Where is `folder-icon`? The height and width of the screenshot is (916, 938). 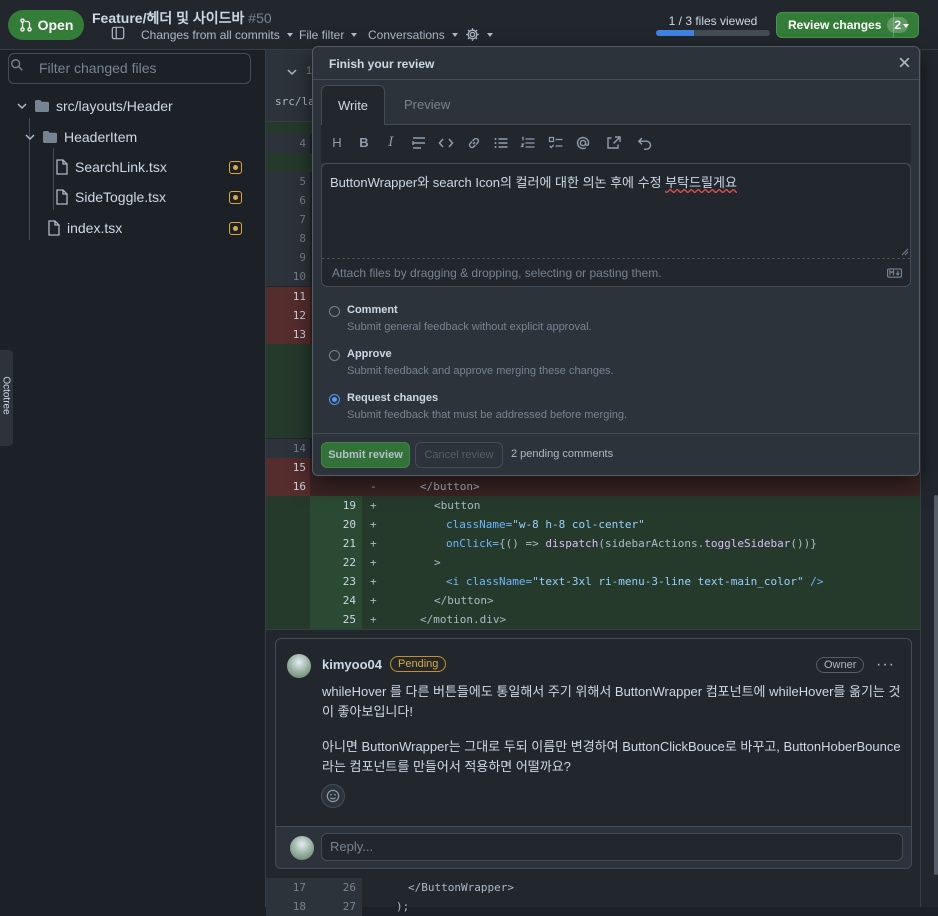 folder-icon is located at coordinates (50, 137).